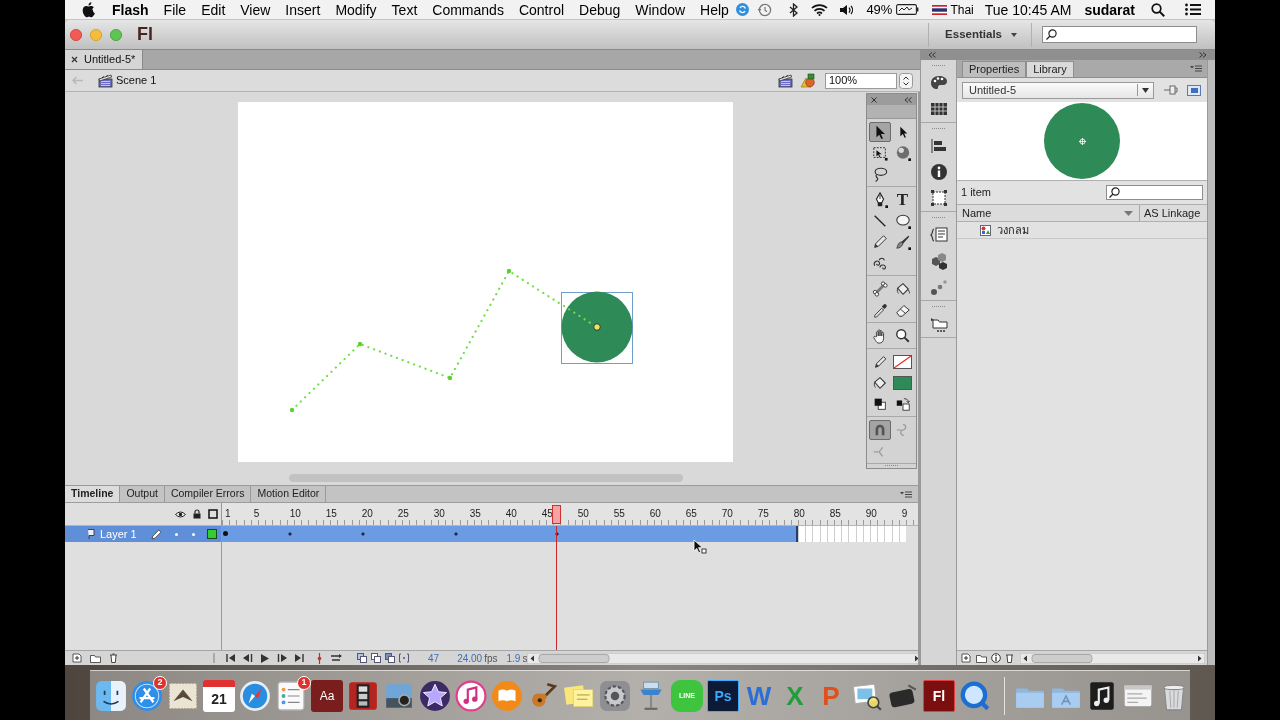 This screenshot has width=1280, height=720. Describe the element at coordinates (468, 9) in the screenshot. I see `menu-item: Commands` at that location.